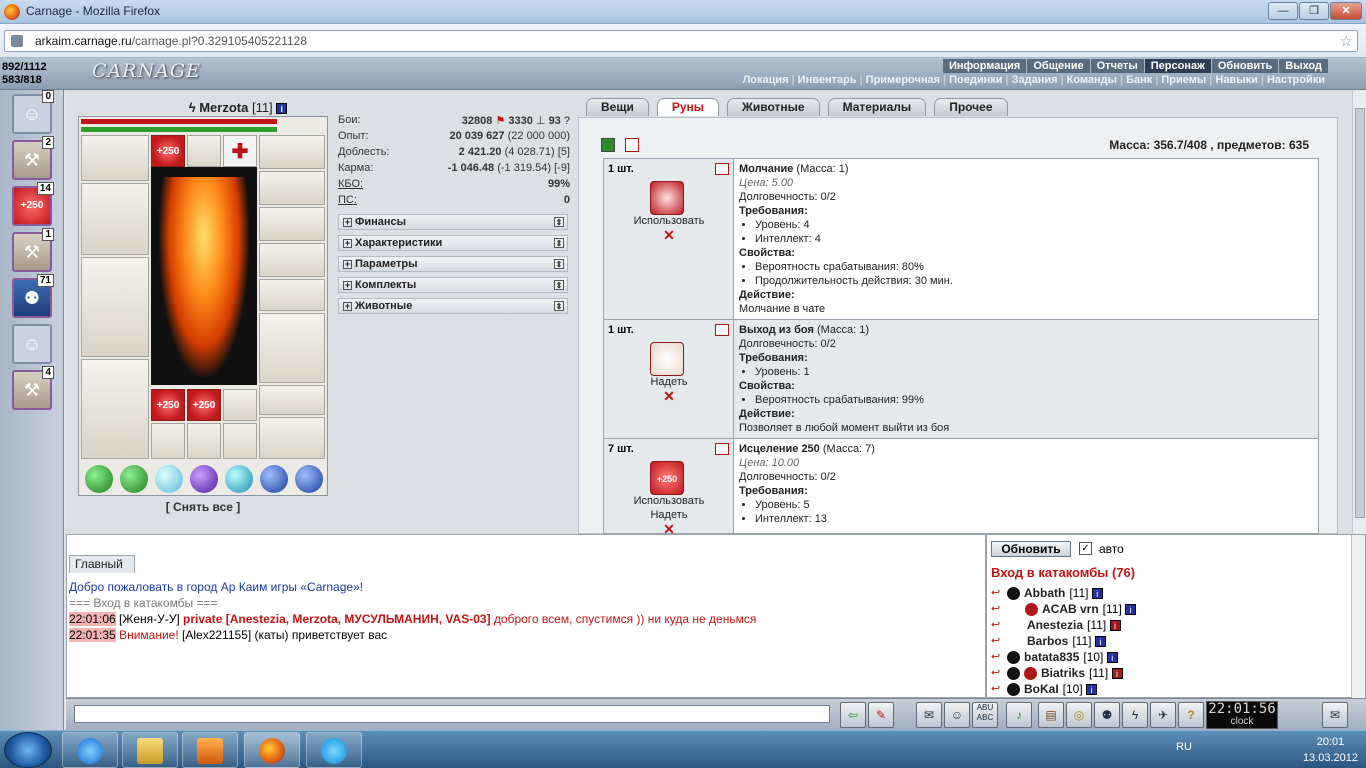 The width and height of the screenshot is (1366, 768). I want to click on quick-slot-scroll: ⚒ 2, so click(33, 158).